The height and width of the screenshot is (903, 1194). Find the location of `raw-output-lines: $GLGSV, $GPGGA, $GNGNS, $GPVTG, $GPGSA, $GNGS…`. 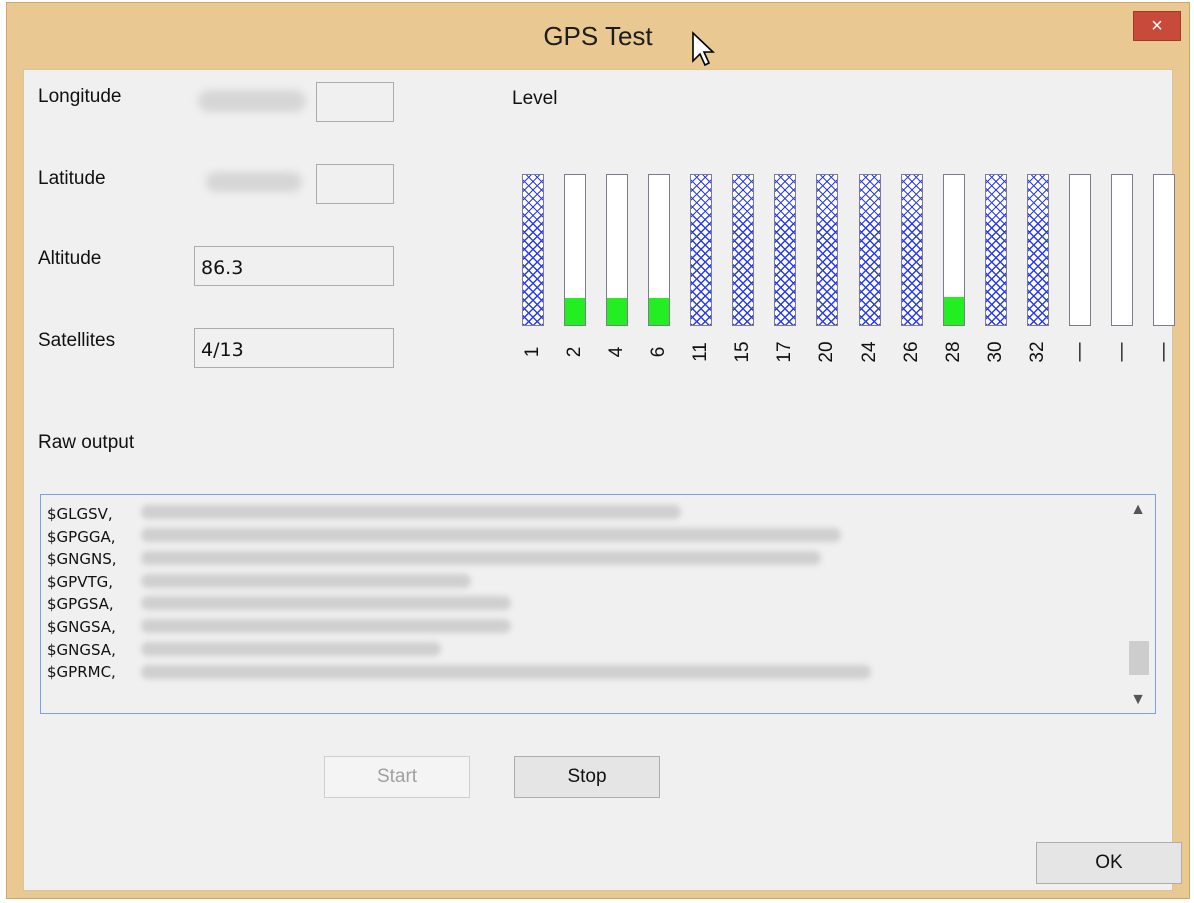

raw-output-lines: $GLGSV, $GPGGA, $GNGNS, $GPVTG, $GPGSA, $GNGS… is located at coordinates (82, 593).